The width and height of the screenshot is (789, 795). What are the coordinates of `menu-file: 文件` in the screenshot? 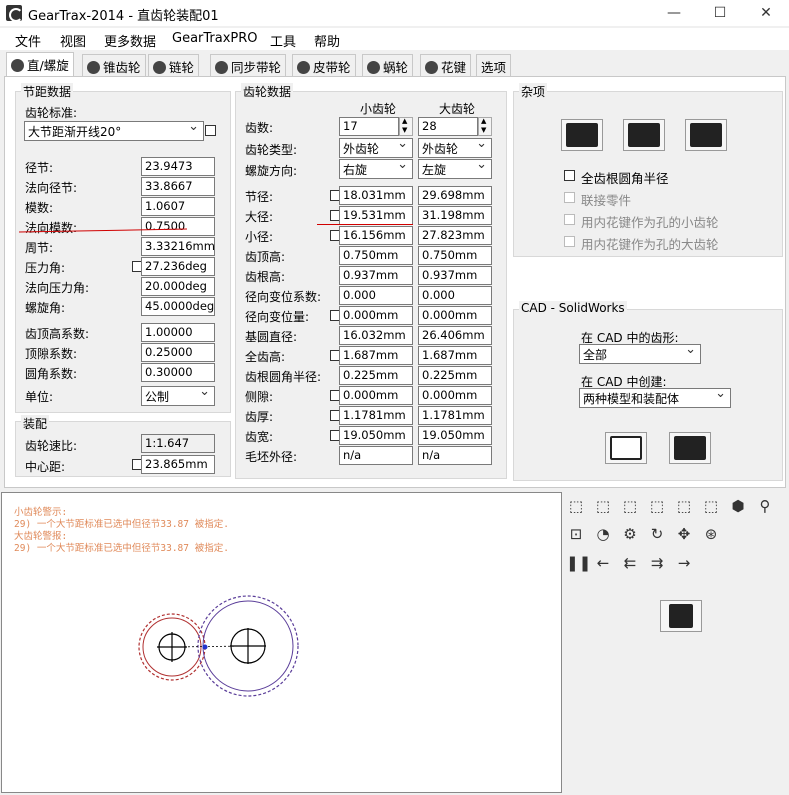 It's located at (28, 40).